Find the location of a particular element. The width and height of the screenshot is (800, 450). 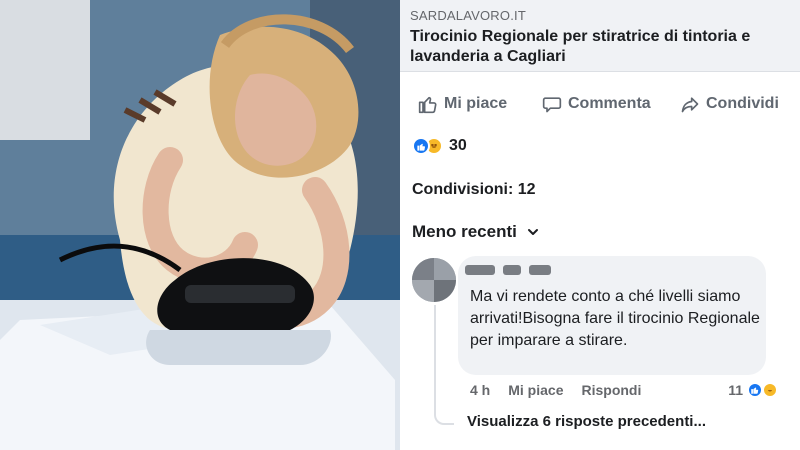

post-reactions: 30 is located at coordinates (439, 146).